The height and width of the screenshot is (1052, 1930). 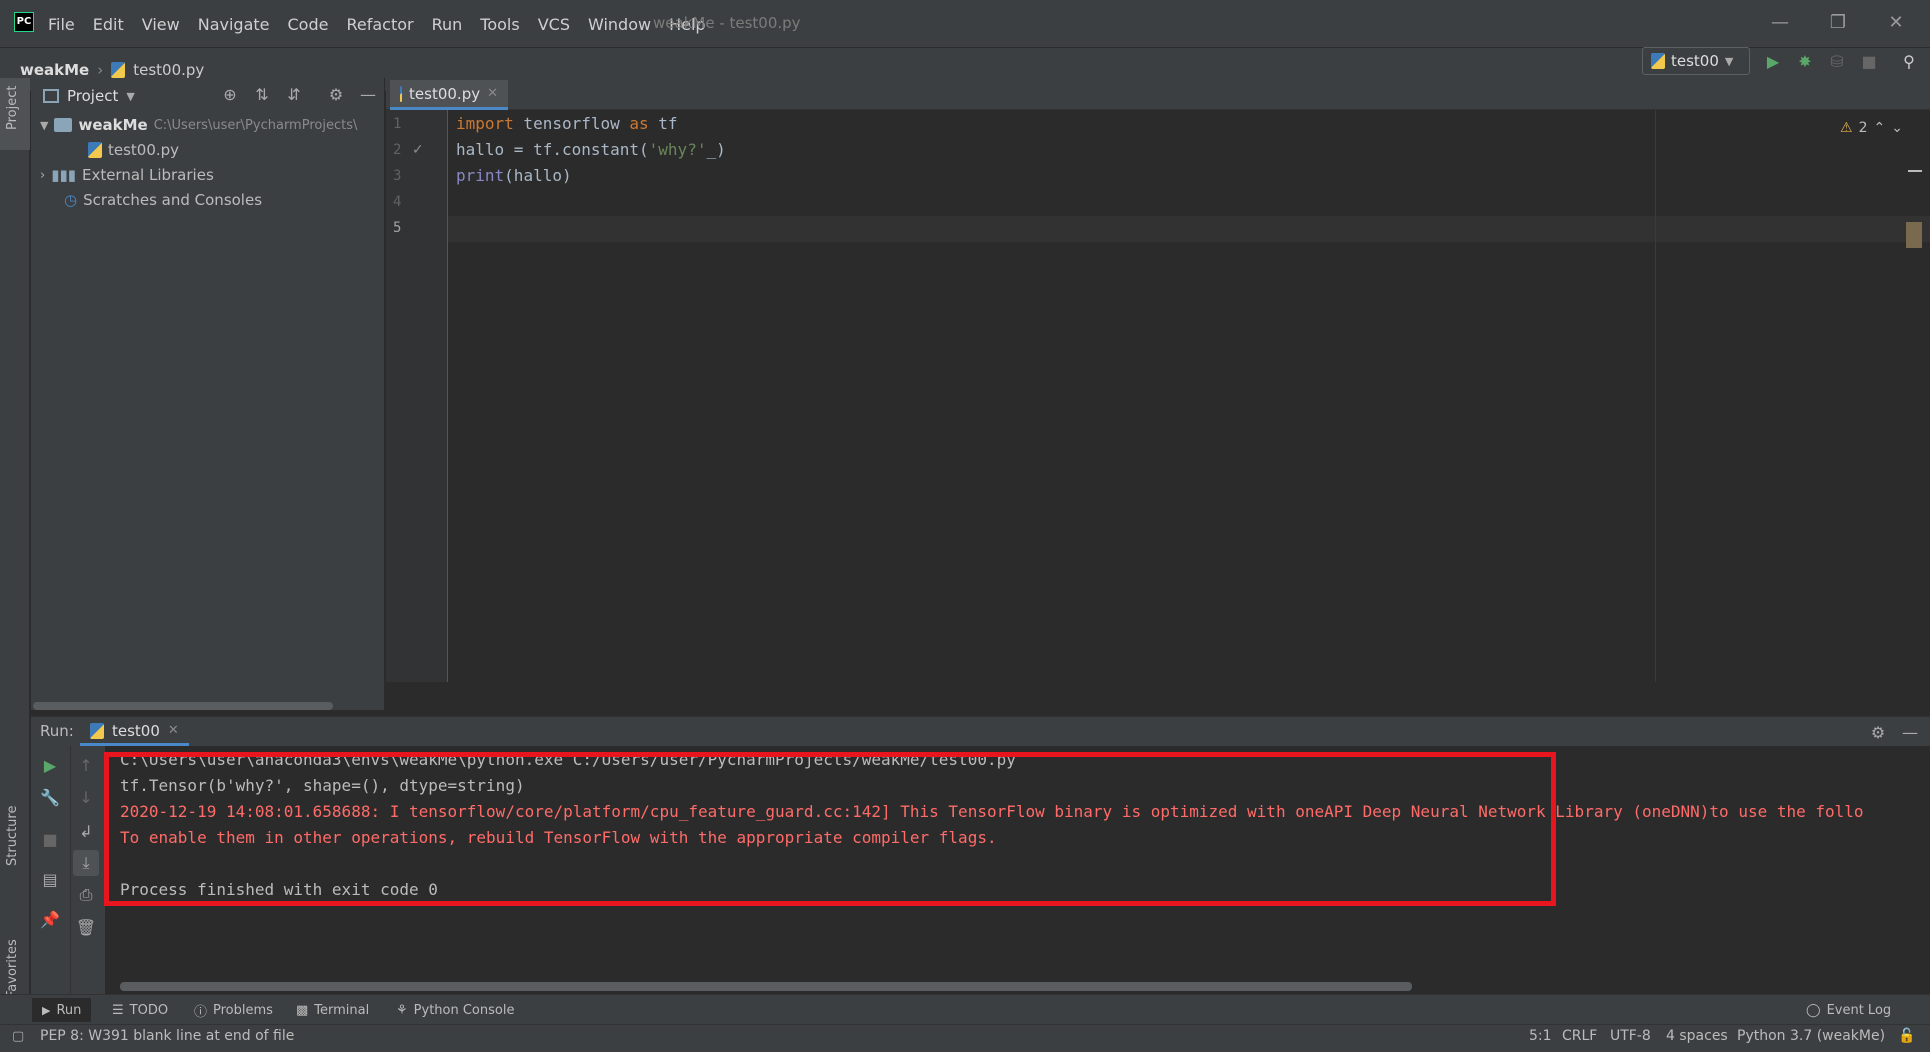 I want to click on menu-code: Code, so click(x=308, y=24).